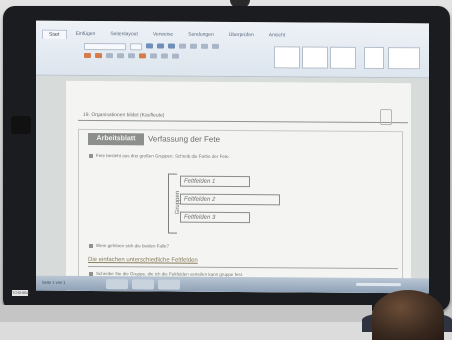 This screenshot has height=340, width=452. I want to click on outdent-icon, so click(131, 56).